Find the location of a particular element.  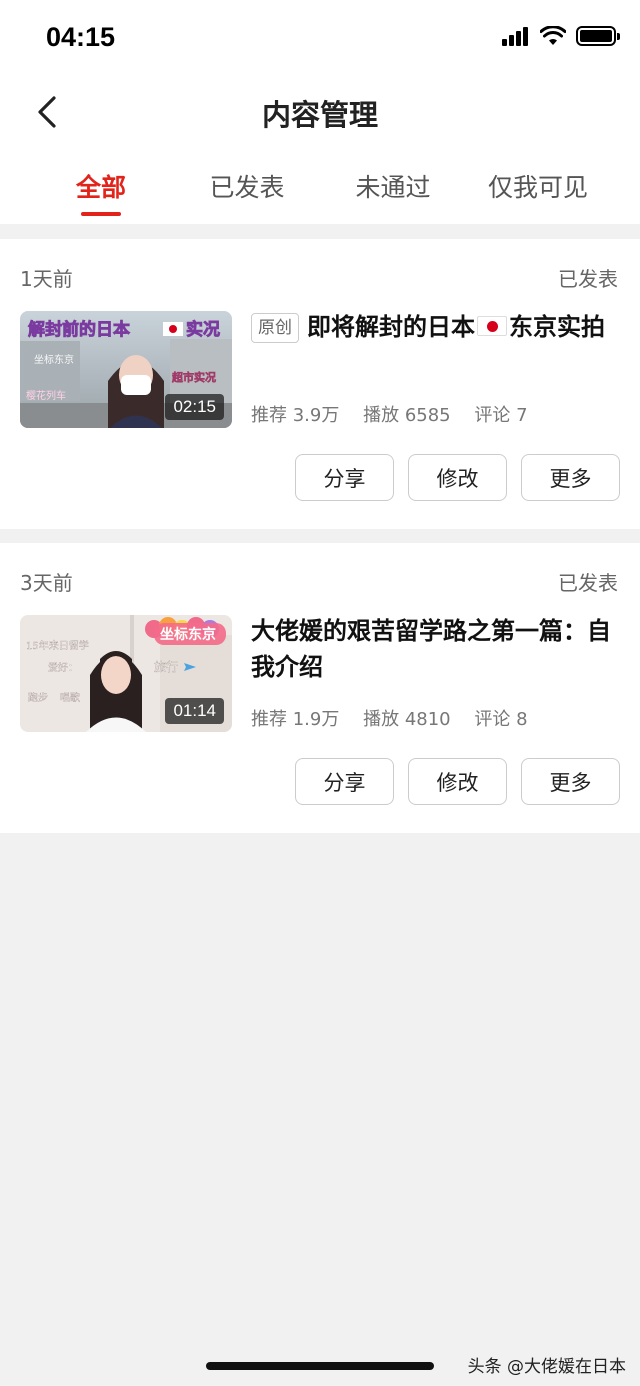

thumbnail-title-text: 解封前的日本 is located at coordinates (79, 329).